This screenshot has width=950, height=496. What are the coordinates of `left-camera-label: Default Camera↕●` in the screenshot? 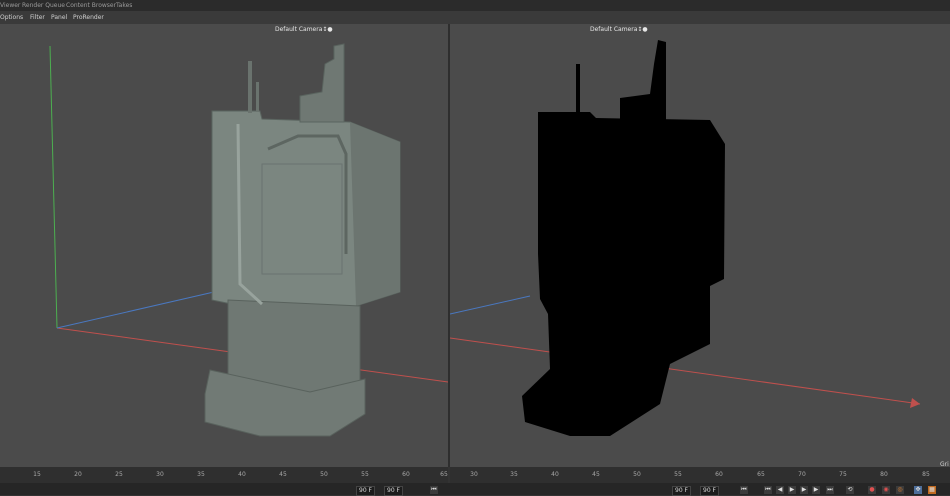 It's located at (304, 29).